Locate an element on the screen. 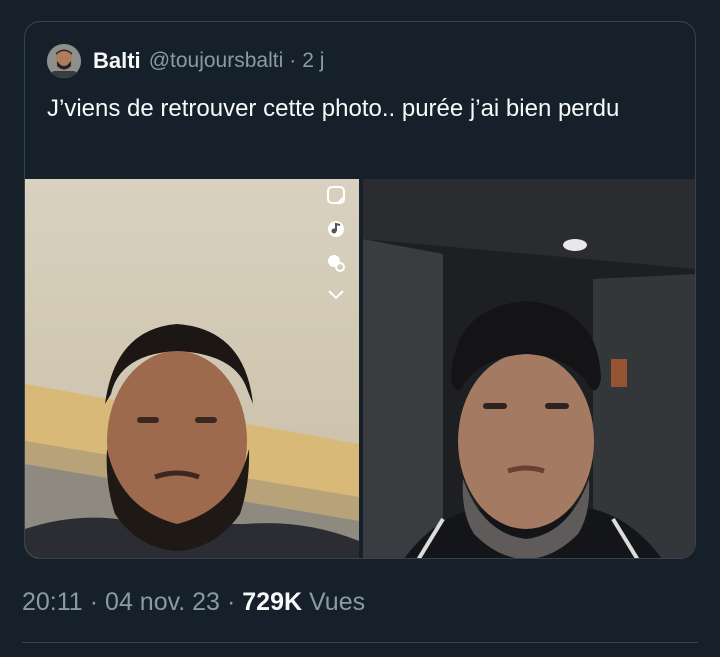 The image size is (720, 657). emoji-icon is located at coordinates (336, 263).